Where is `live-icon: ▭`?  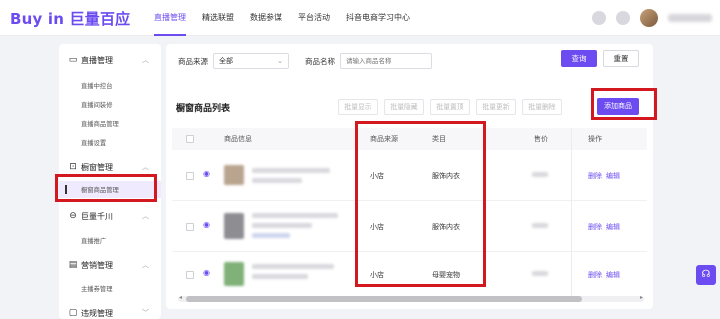
live-icon: ▭ is located at coordinates (73, 60).